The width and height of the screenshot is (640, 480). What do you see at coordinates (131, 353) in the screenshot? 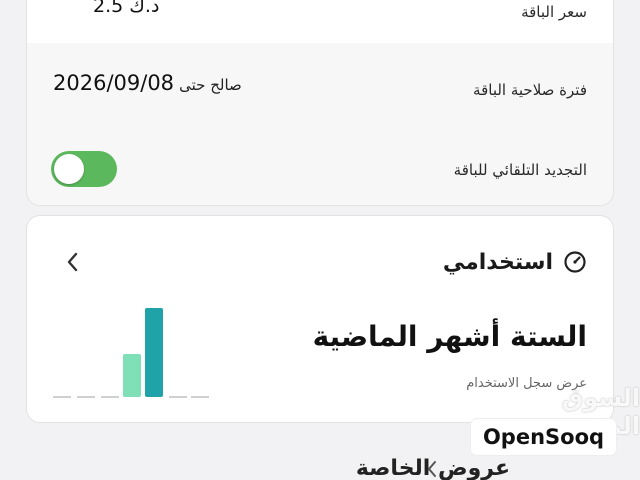
I see `usage-mini-chart` at bounding box center [131, 353].